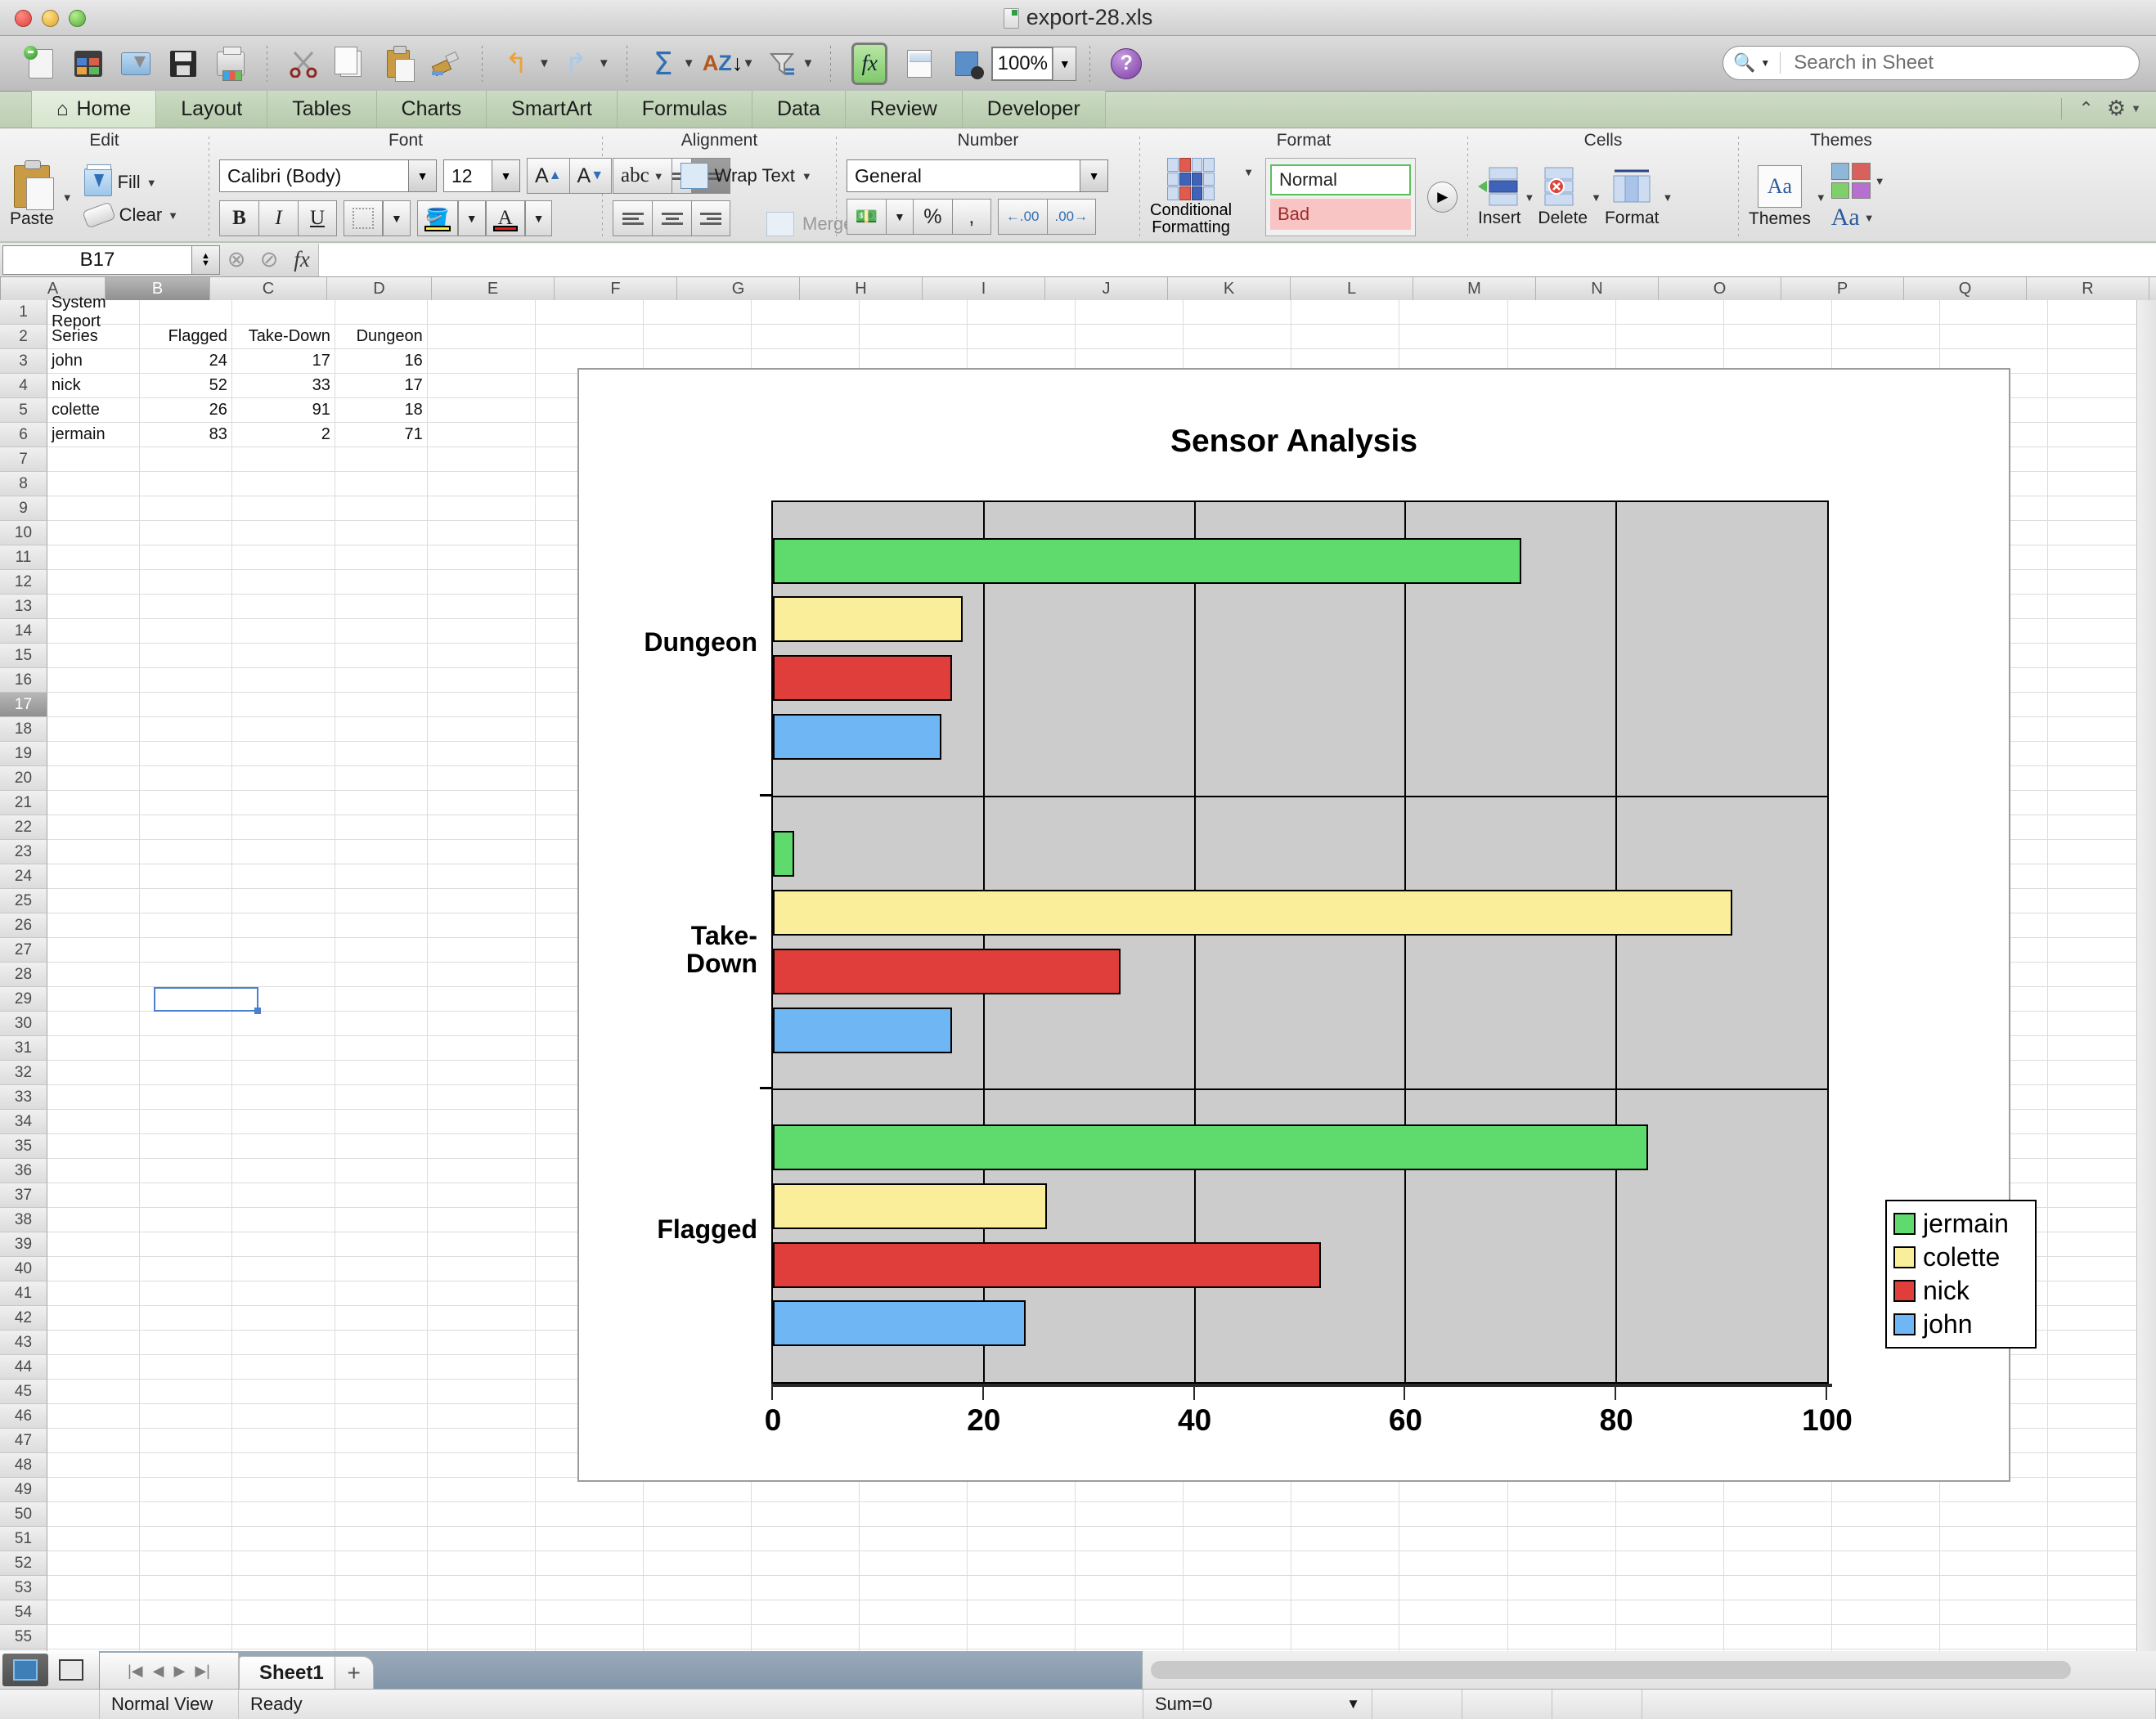  What do you see at coordinates (186, 1612) in the screenshot?
I see `cell-B54` at bounding box center [186, 1612].